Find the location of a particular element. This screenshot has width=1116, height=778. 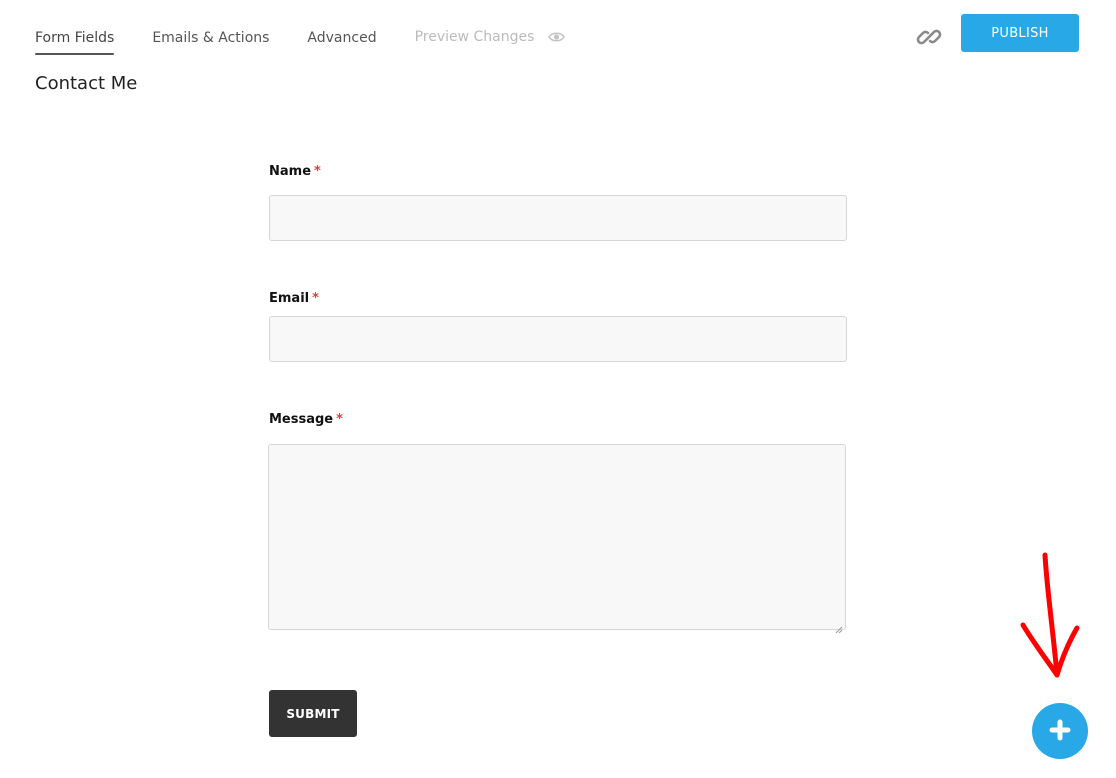

tab-form-fields: Form Fields is located at coordinates (75, 42).